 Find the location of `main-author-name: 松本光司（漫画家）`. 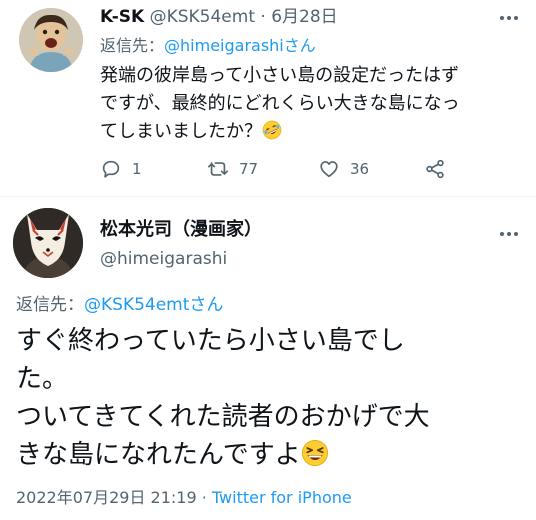

main-author-name: 松本光司（漫画家） is located at coordinates (181, 230).